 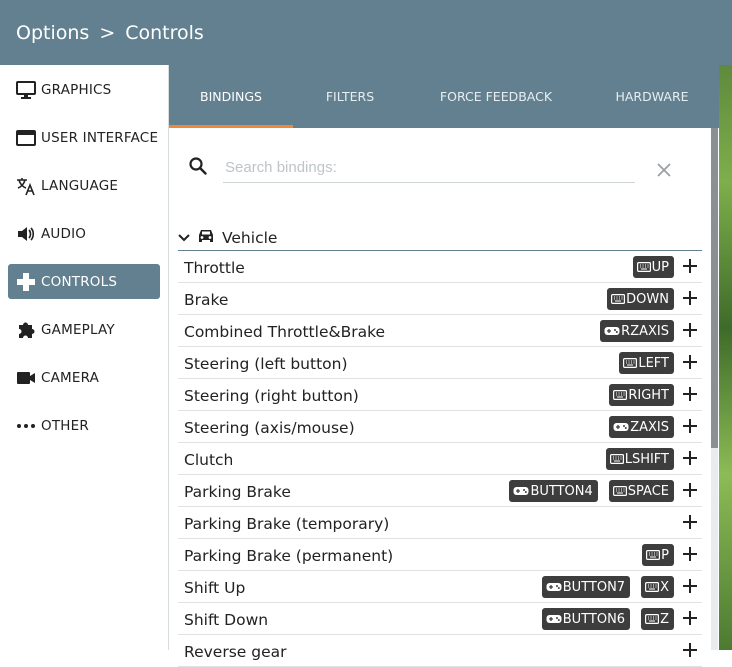 What do you see at coordinates (594, 619) in the screenshot?
I see `binding-key: BUTTON6` at bounding box center [594, 619].